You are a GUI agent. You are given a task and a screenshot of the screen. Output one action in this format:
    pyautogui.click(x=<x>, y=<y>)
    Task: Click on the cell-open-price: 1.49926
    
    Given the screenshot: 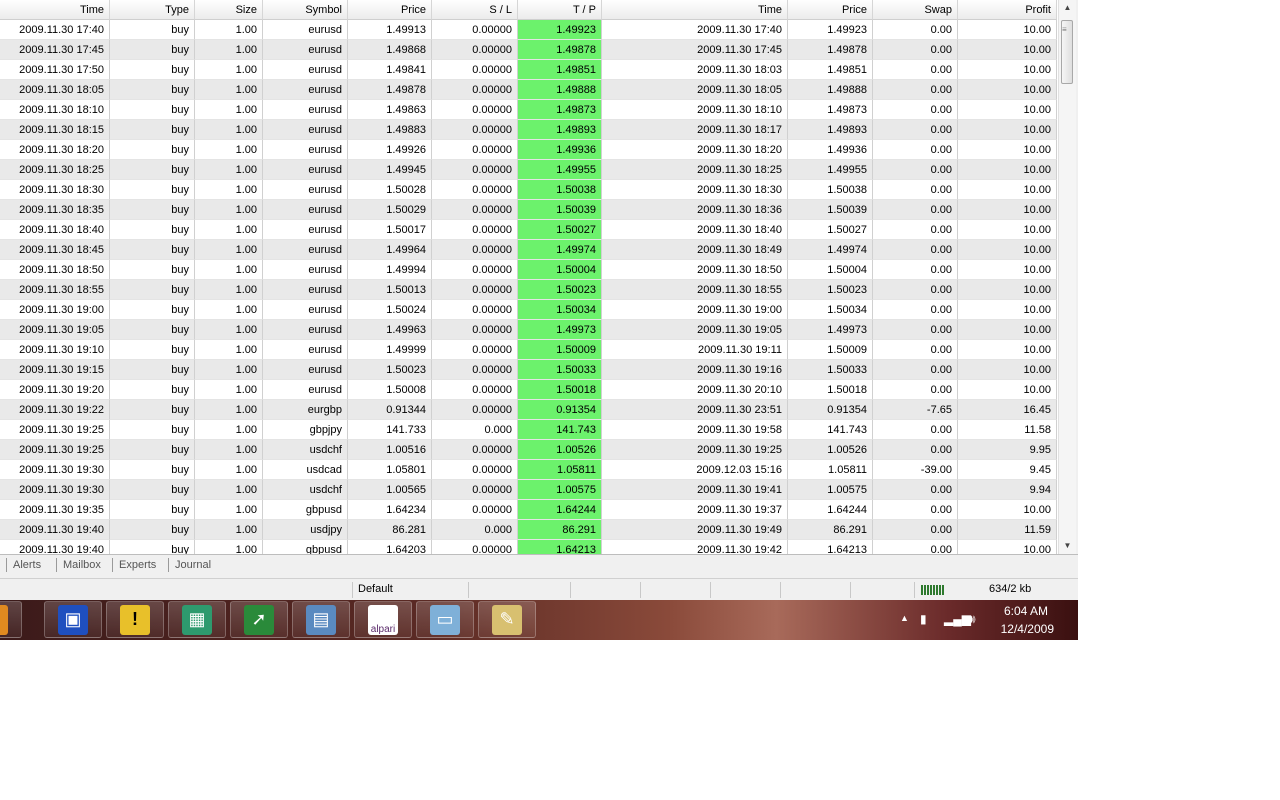 What is the action you would take?
    pyautogui.click(x=390, y=150)
    